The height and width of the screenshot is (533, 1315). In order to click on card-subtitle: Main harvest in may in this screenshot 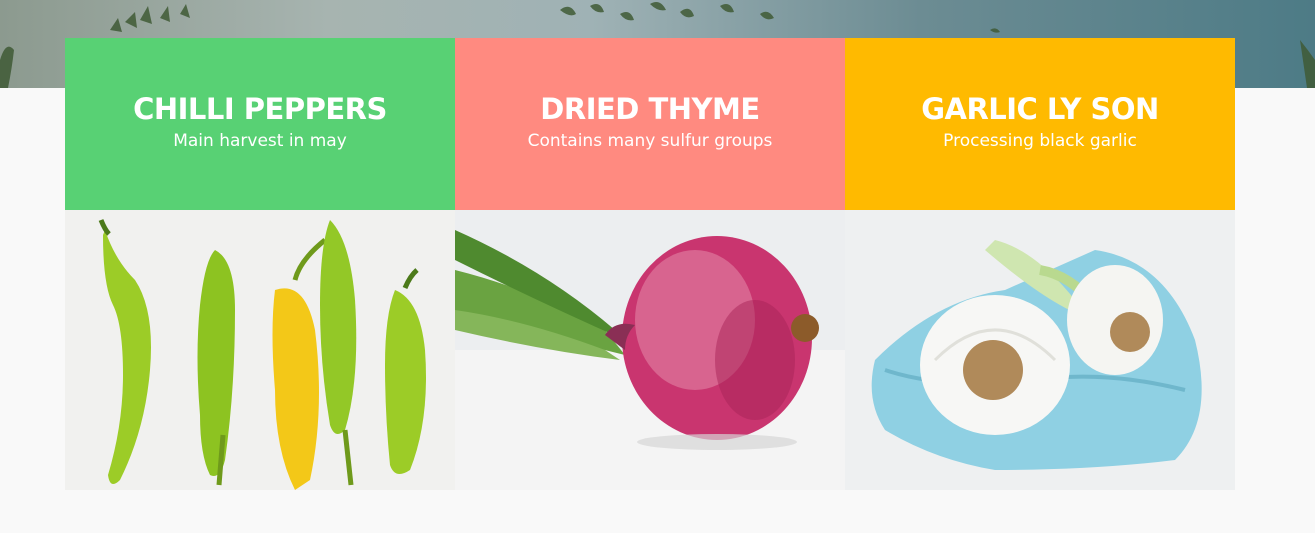, I will do `click(260, 141)`.